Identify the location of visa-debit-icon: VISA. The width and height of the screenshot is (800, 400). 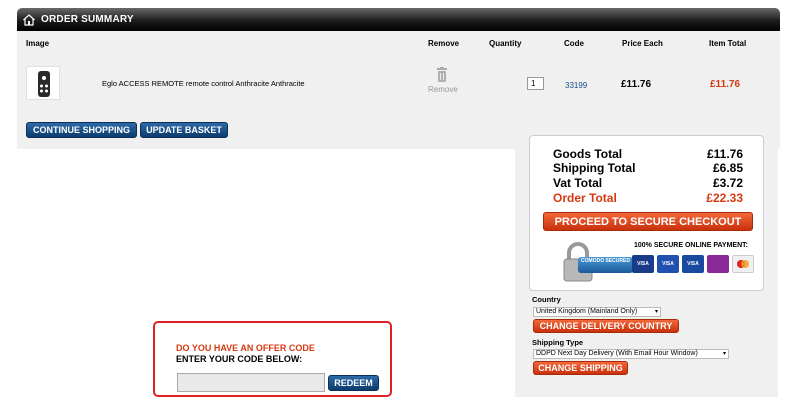
(693, 264).